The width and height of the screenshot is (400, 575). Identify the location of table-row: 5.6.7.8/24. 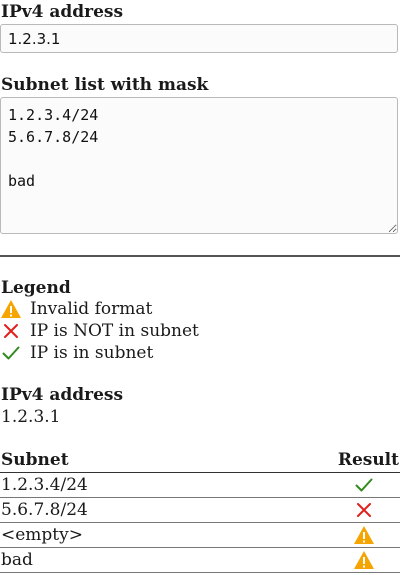
(200, 510).